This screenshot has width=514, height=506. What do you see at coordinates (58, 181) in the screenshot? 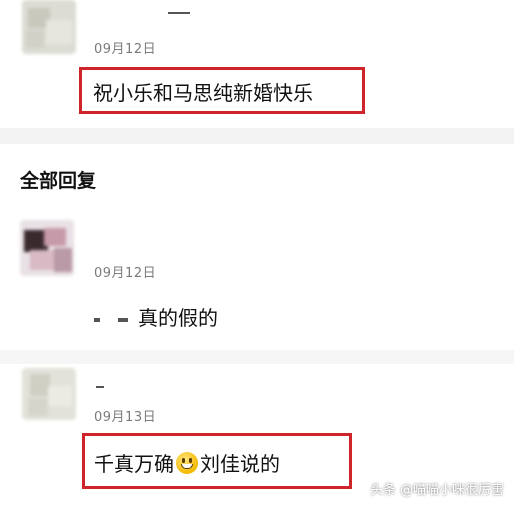
I see `section-title: 全部回复` at bounding box center [58, 181].